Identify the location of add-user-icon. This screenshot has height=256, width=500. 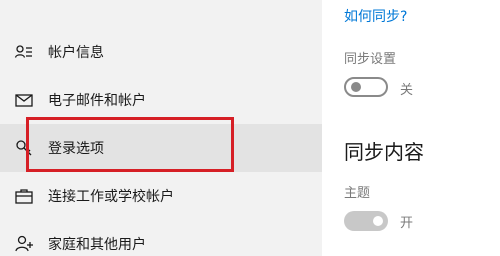
(24, 244).